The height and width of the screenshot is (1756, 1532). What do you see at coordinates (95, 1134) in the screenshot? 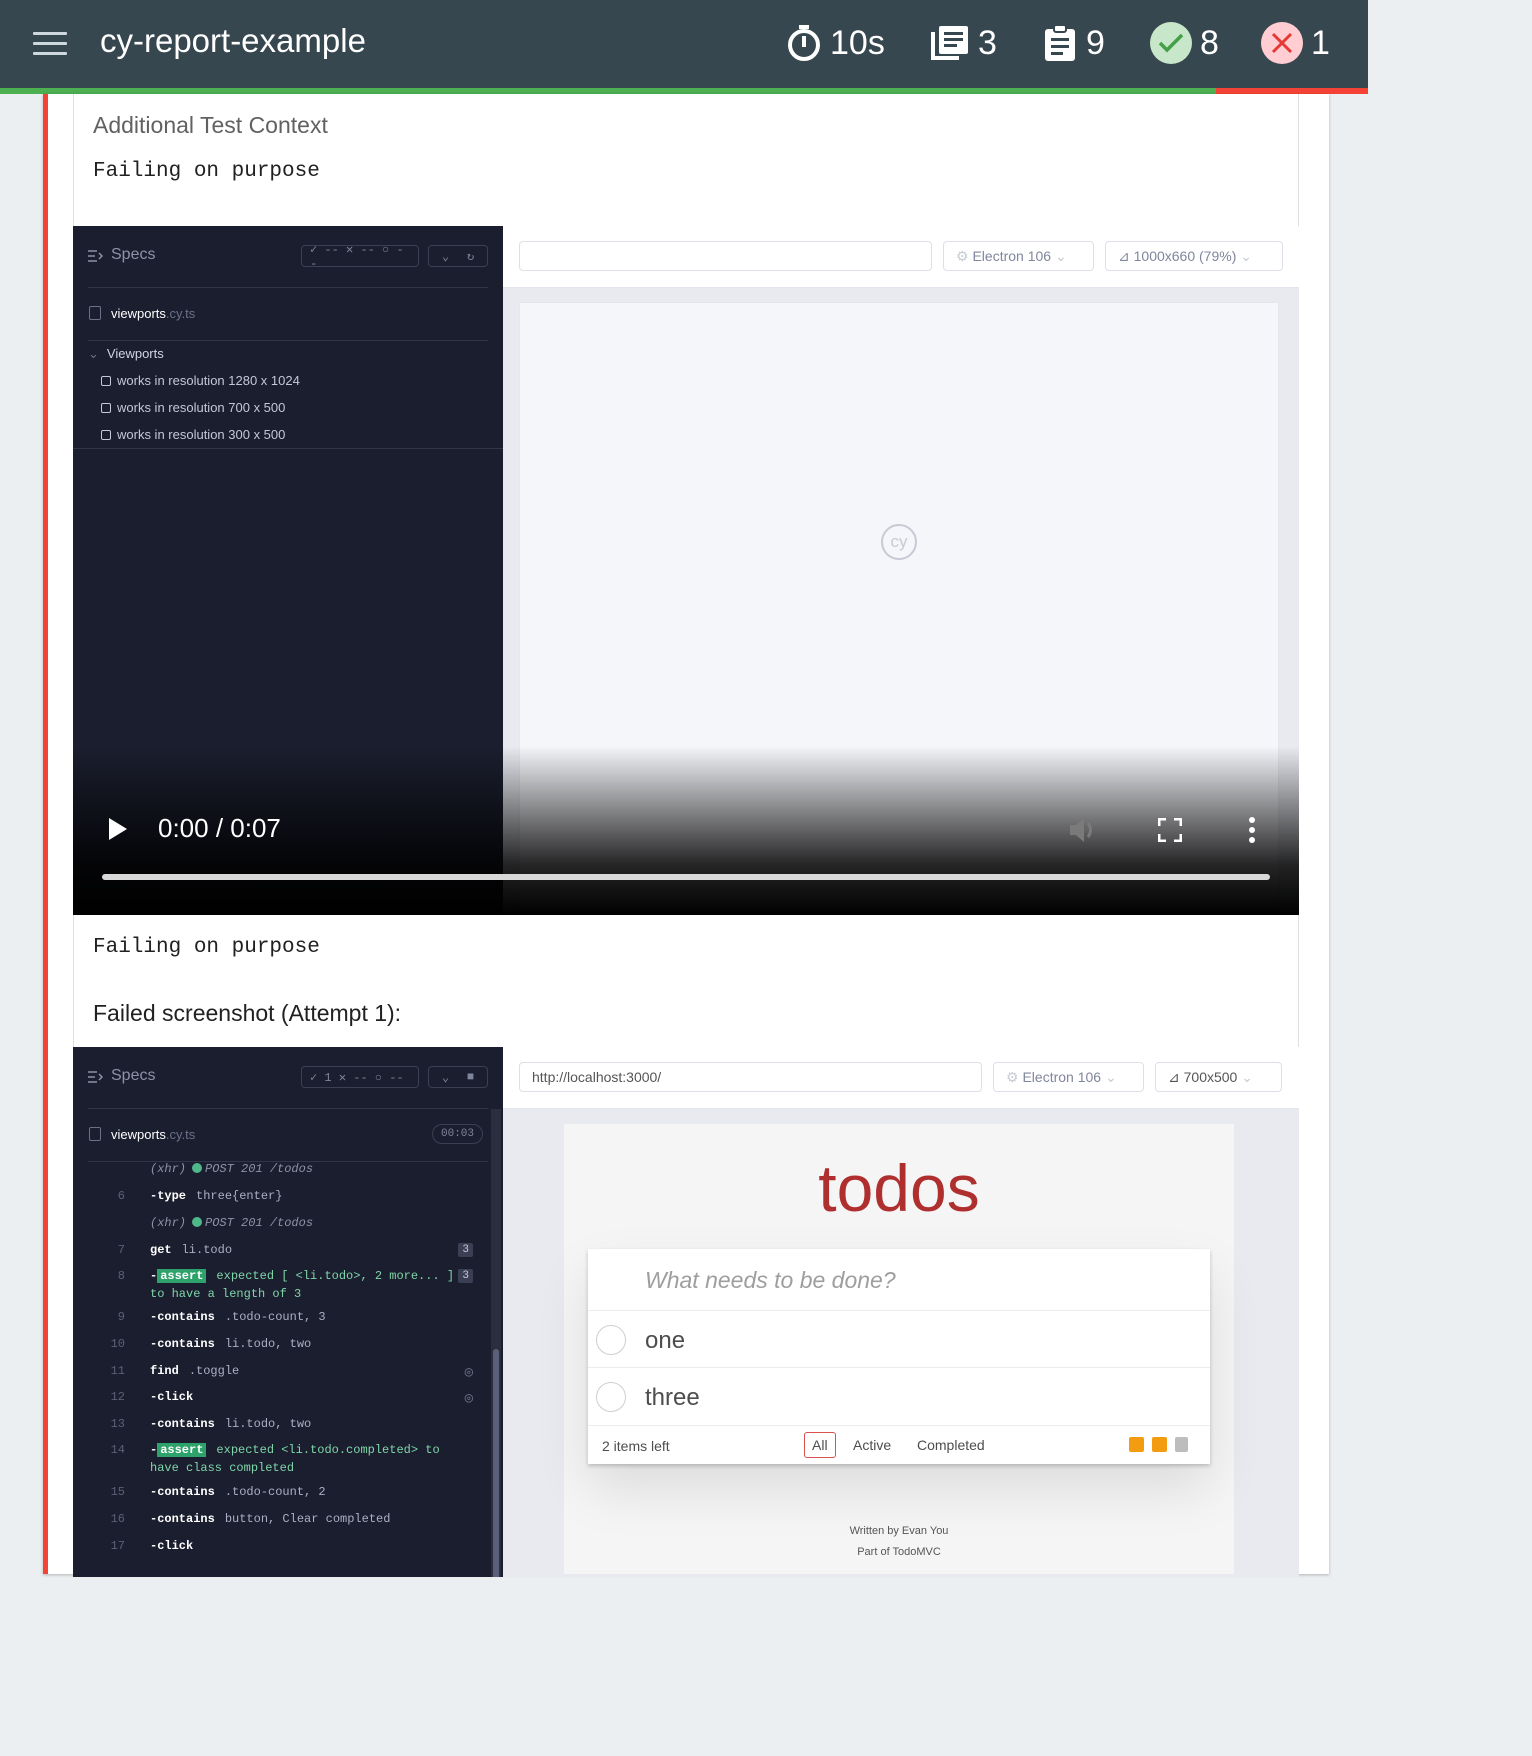
I see `file-icon` at bounding box center [95, 1134].